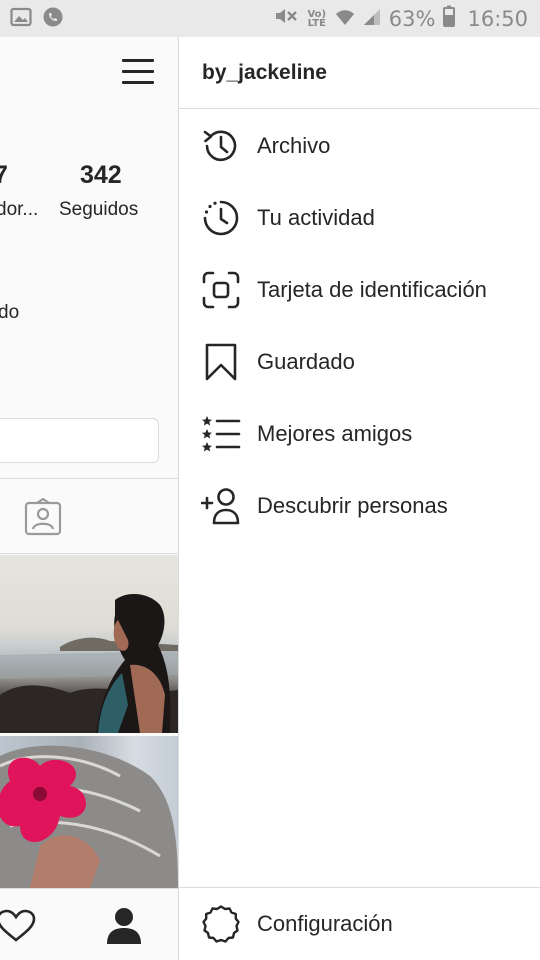 The width and height of the screenshot is (540, 960). Describe the element at coordinates (221, 924) in the screenshot. I see `settings-gear-icon` at that location.